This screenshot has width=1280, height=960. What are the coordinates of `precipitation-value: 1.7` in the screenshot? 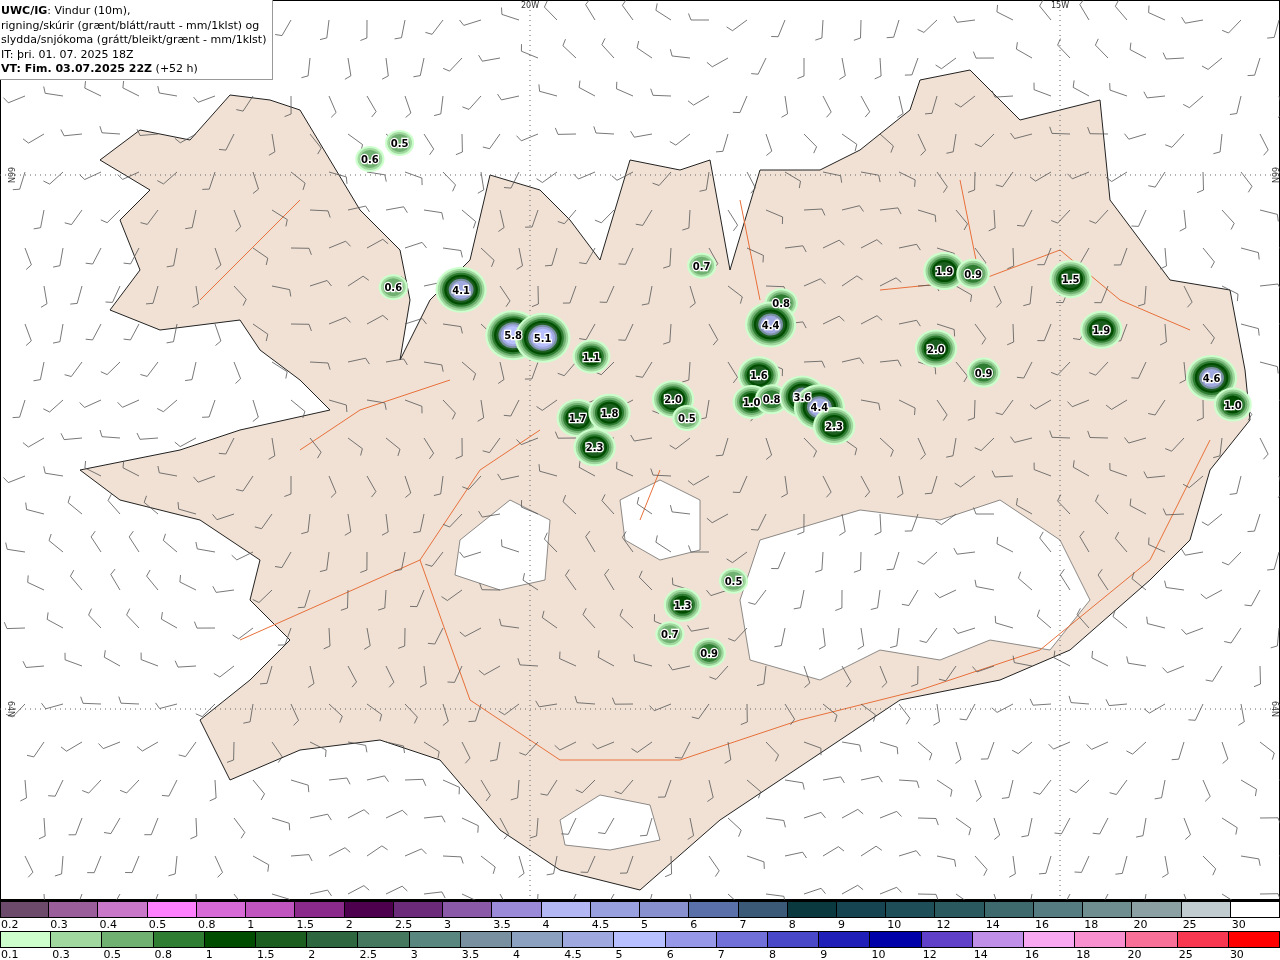 It's located at (577, 418).